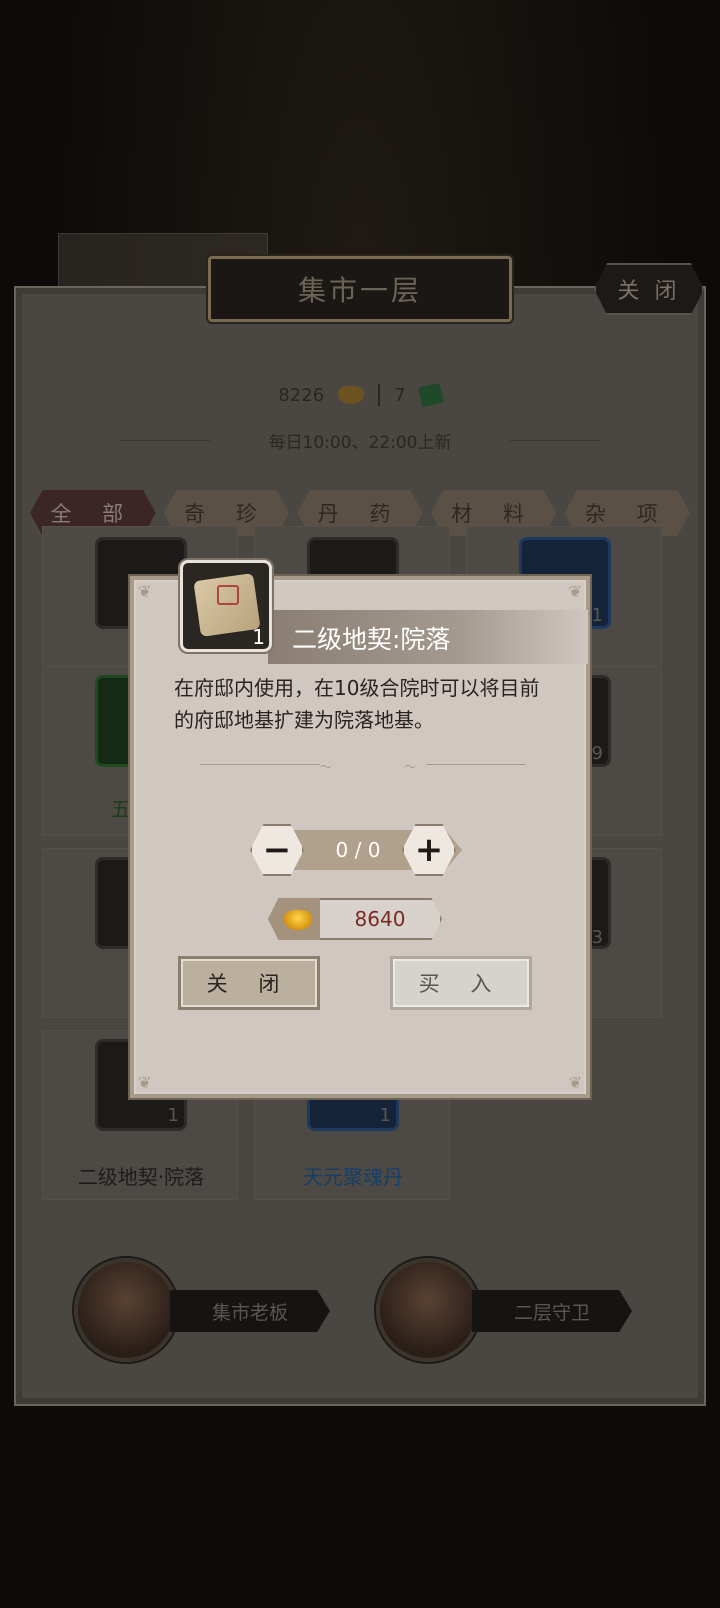 The width and height of the screenshot is (720, 1608). I want to click on dialog-close-button: 关 闭, so click(249, 983).